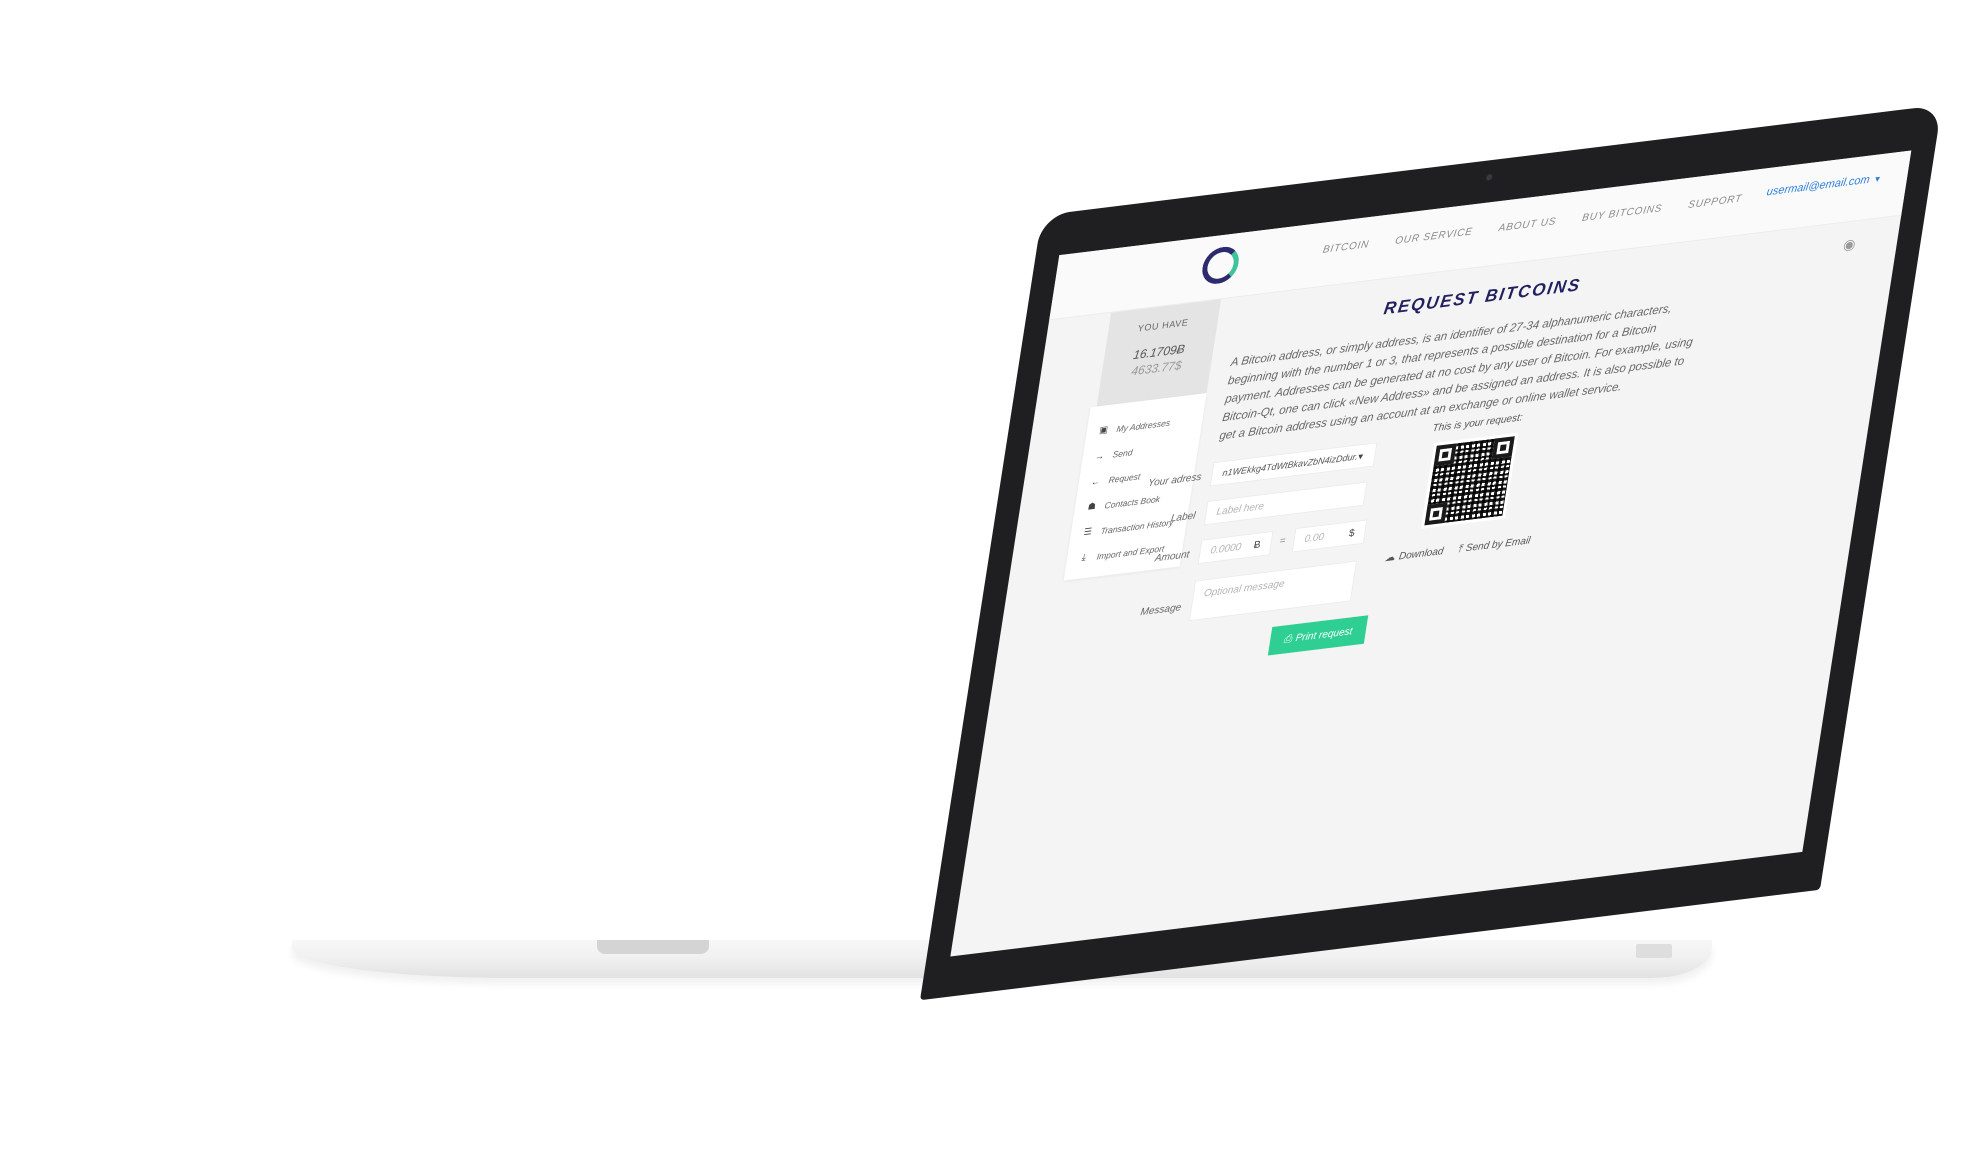  What do you see at coordinates (1143, 425) in the screenshot?
I see `sidebar-item-label: My Addresses` at bounding box center [1143, 425].